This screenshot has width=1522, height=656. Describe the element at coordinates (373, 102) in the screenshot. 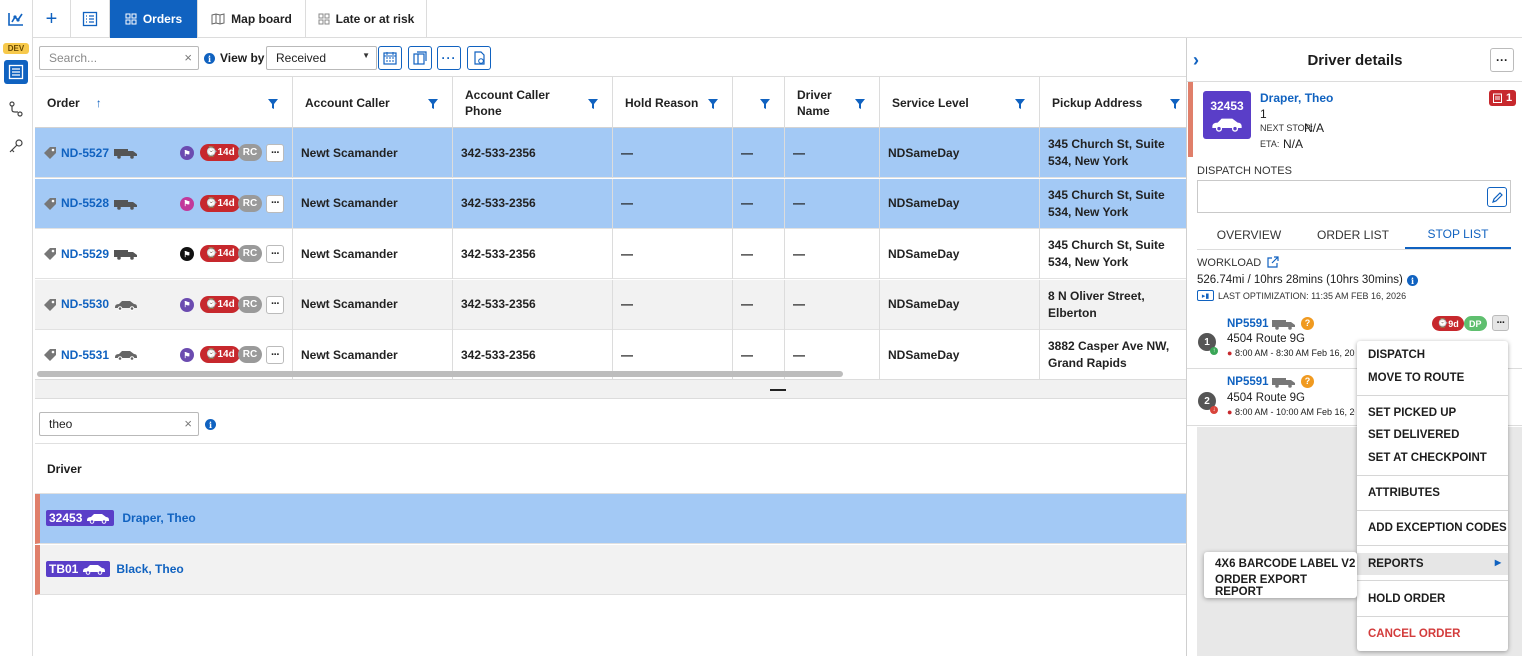

I see `column-header-account-caller: Account Caller` at that location.